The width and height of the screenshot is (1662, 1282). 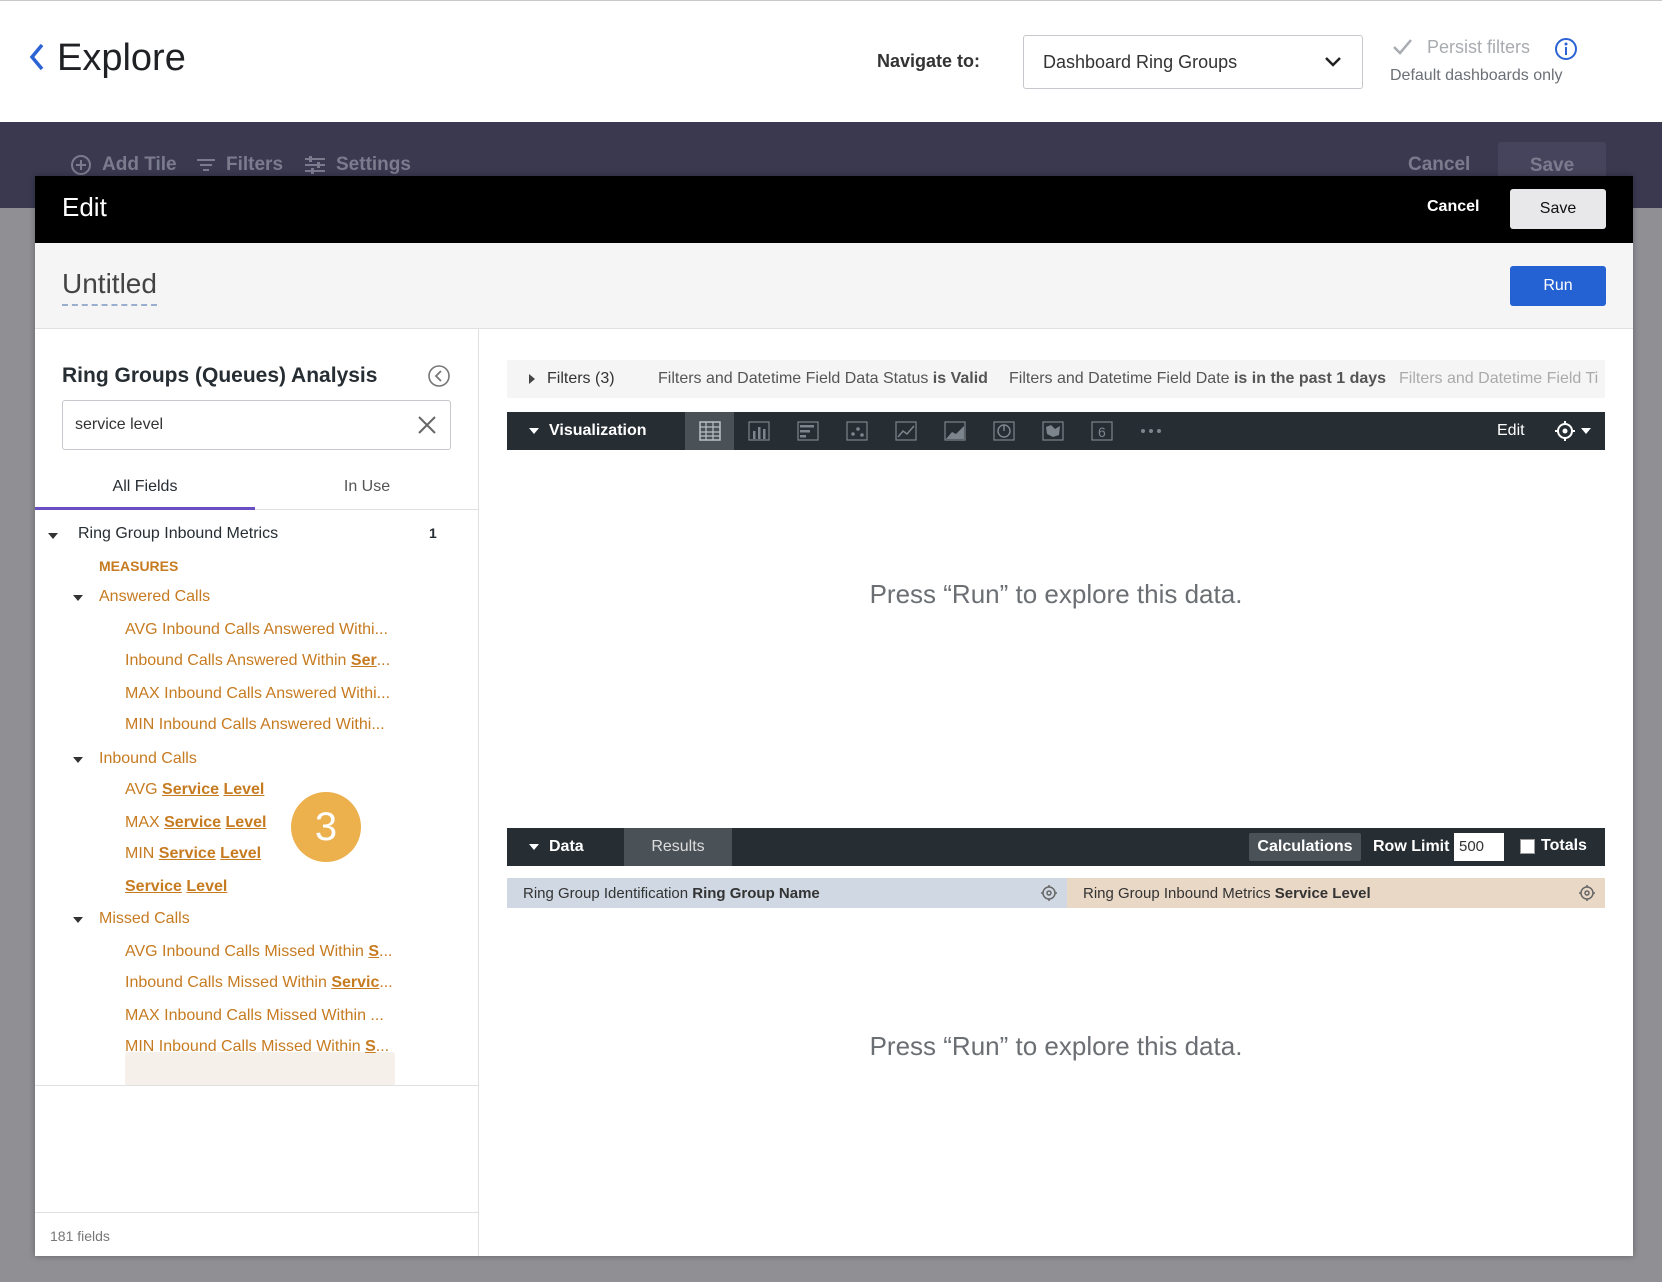 I want to click on bar-chart-icon, so click(x=807, y=431).